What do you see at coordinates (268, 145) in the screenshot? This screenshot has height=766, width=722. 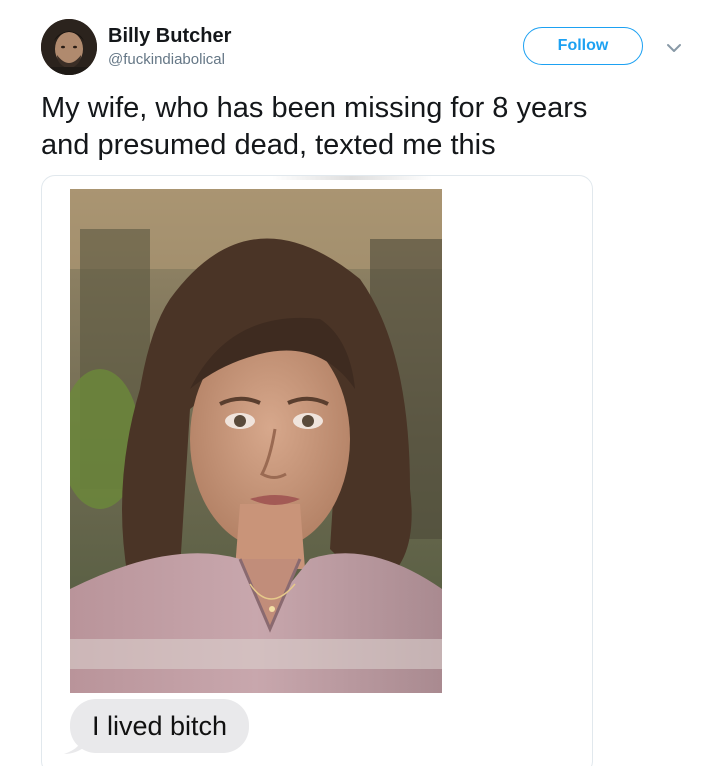 I see `tweet-text-line-2: and presumed dead, texted me this` at bounding box center [268, 145].